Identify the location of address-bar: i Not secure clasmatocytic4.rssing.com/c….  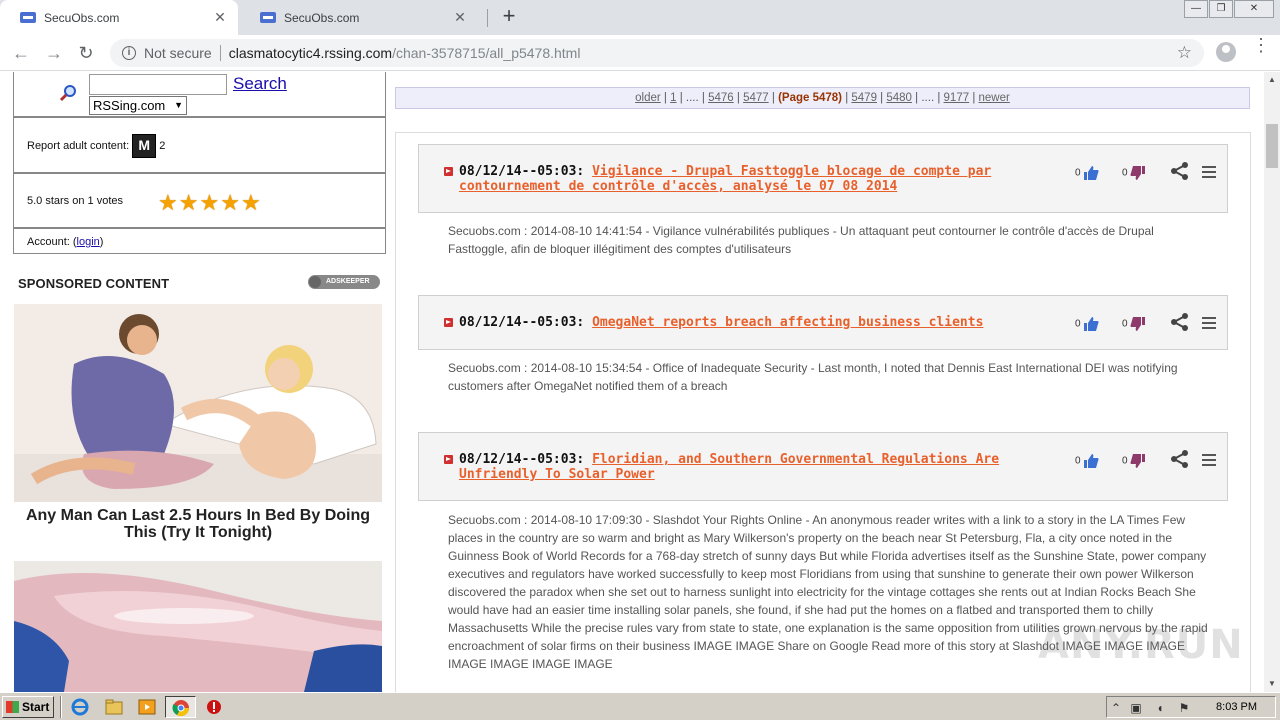
(657, 53).